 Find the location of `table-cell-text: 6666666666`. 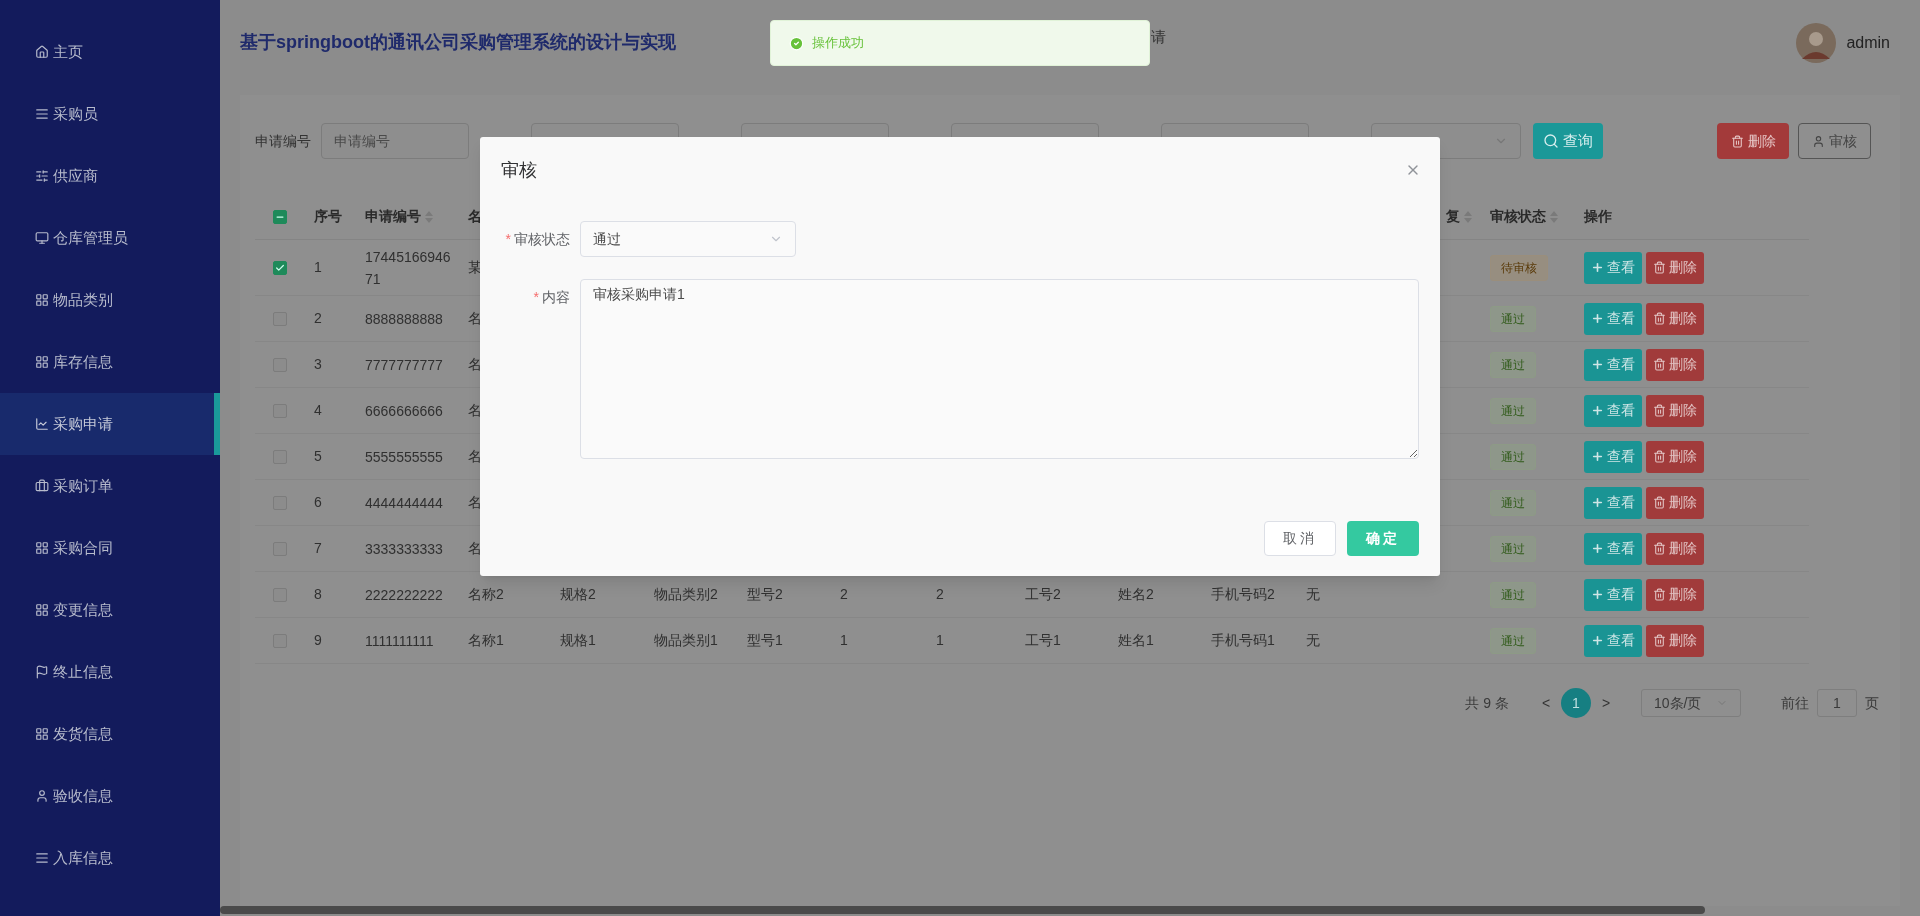

table-cell-text: 6666666666 is located at coordinates (404, 411).